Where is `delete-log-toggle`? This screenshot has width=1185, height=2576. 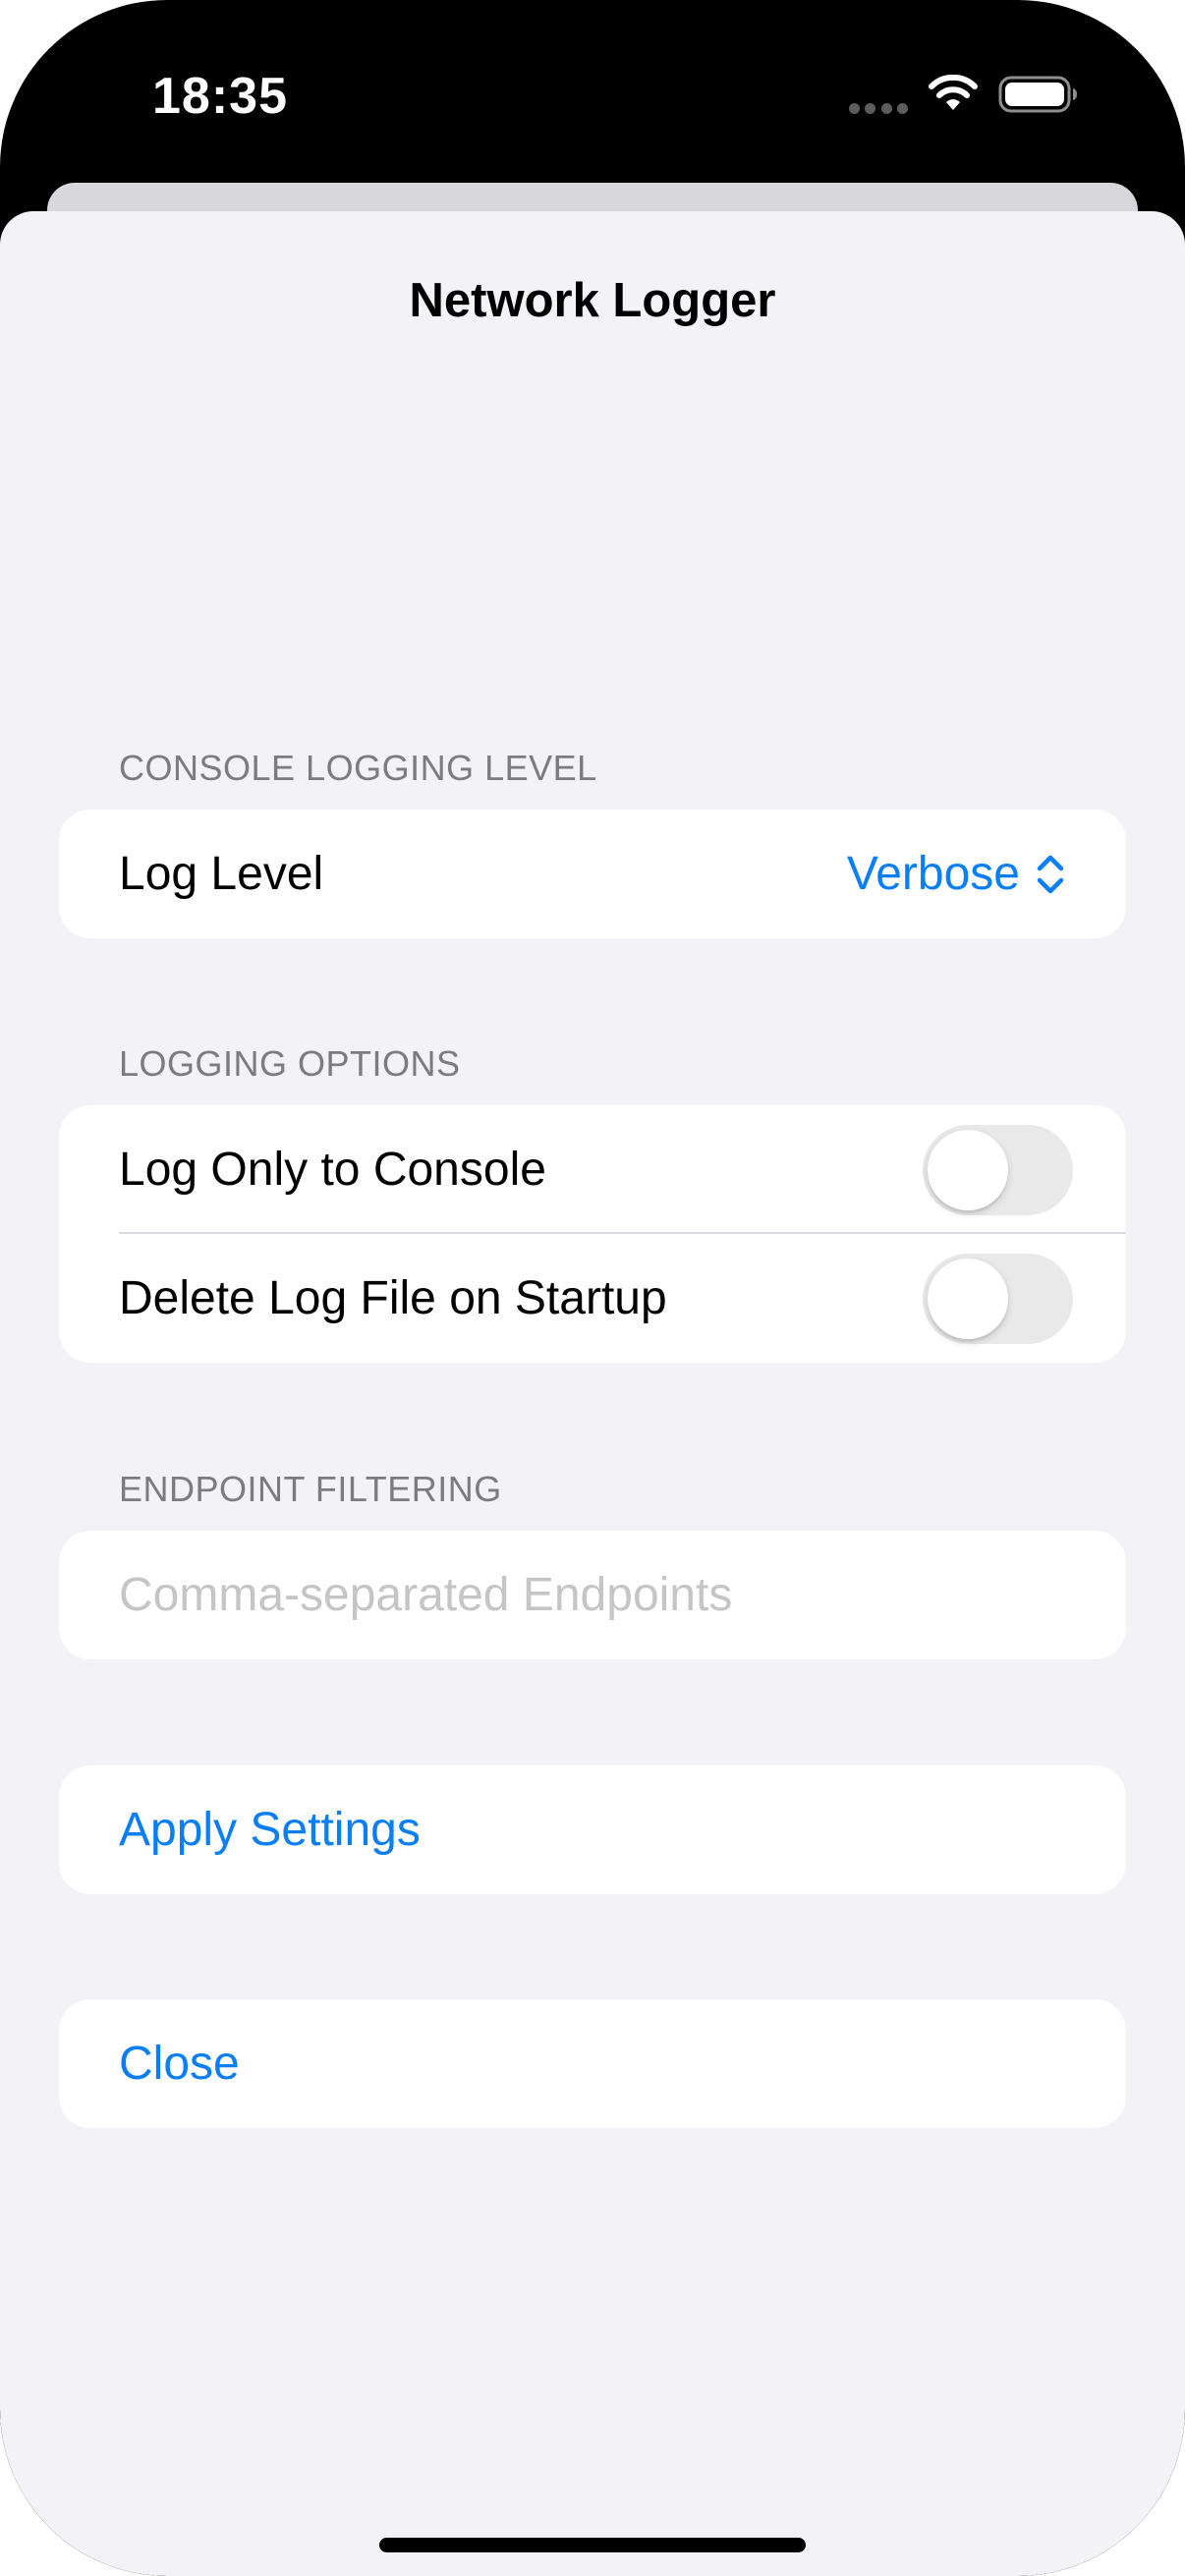 delete-log-toggle is located at coordinates (998, 1299).